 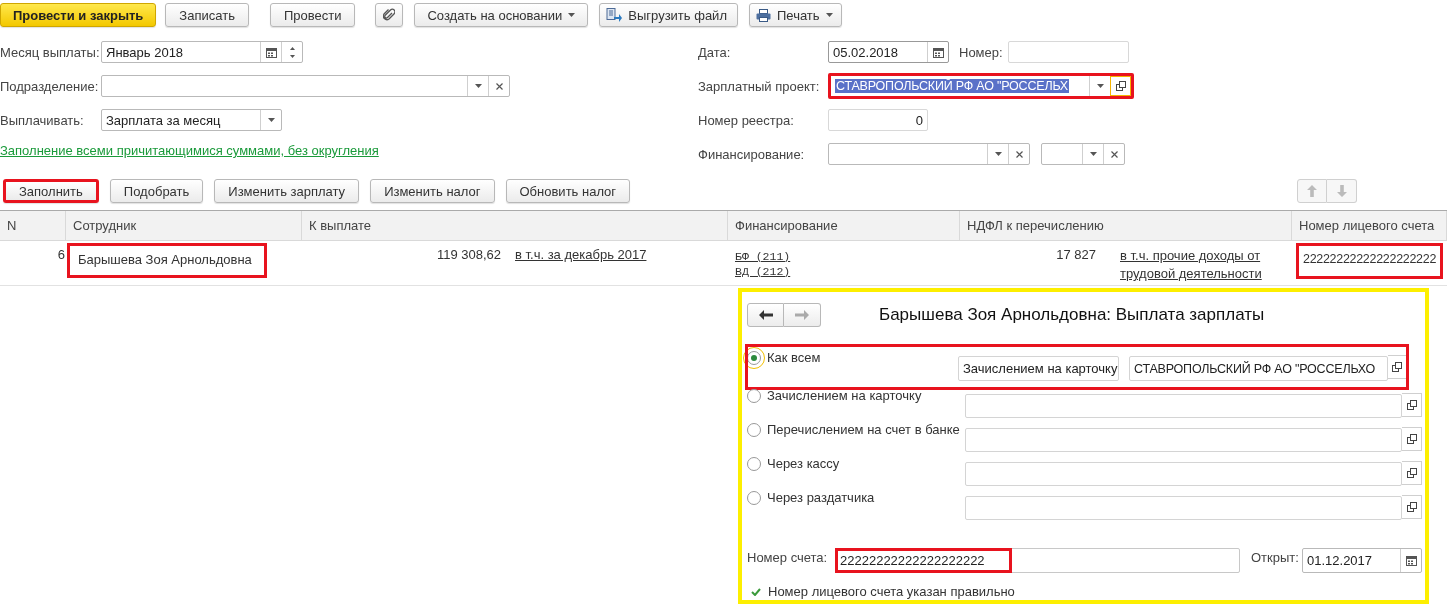 What do you see at coordinates (312, 15) in the screenshot?
I see `toolbar-button: Провести` at bounding box center [312, 15].